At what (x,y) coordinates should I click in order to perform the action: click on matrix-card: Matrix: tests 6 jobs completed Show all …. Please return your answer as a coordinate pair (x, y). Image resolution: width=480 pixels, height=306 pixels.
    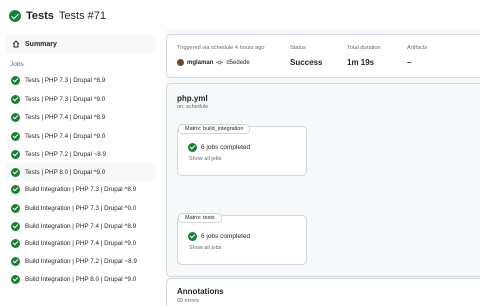
    Looking at the image, I should click on (242, 239).